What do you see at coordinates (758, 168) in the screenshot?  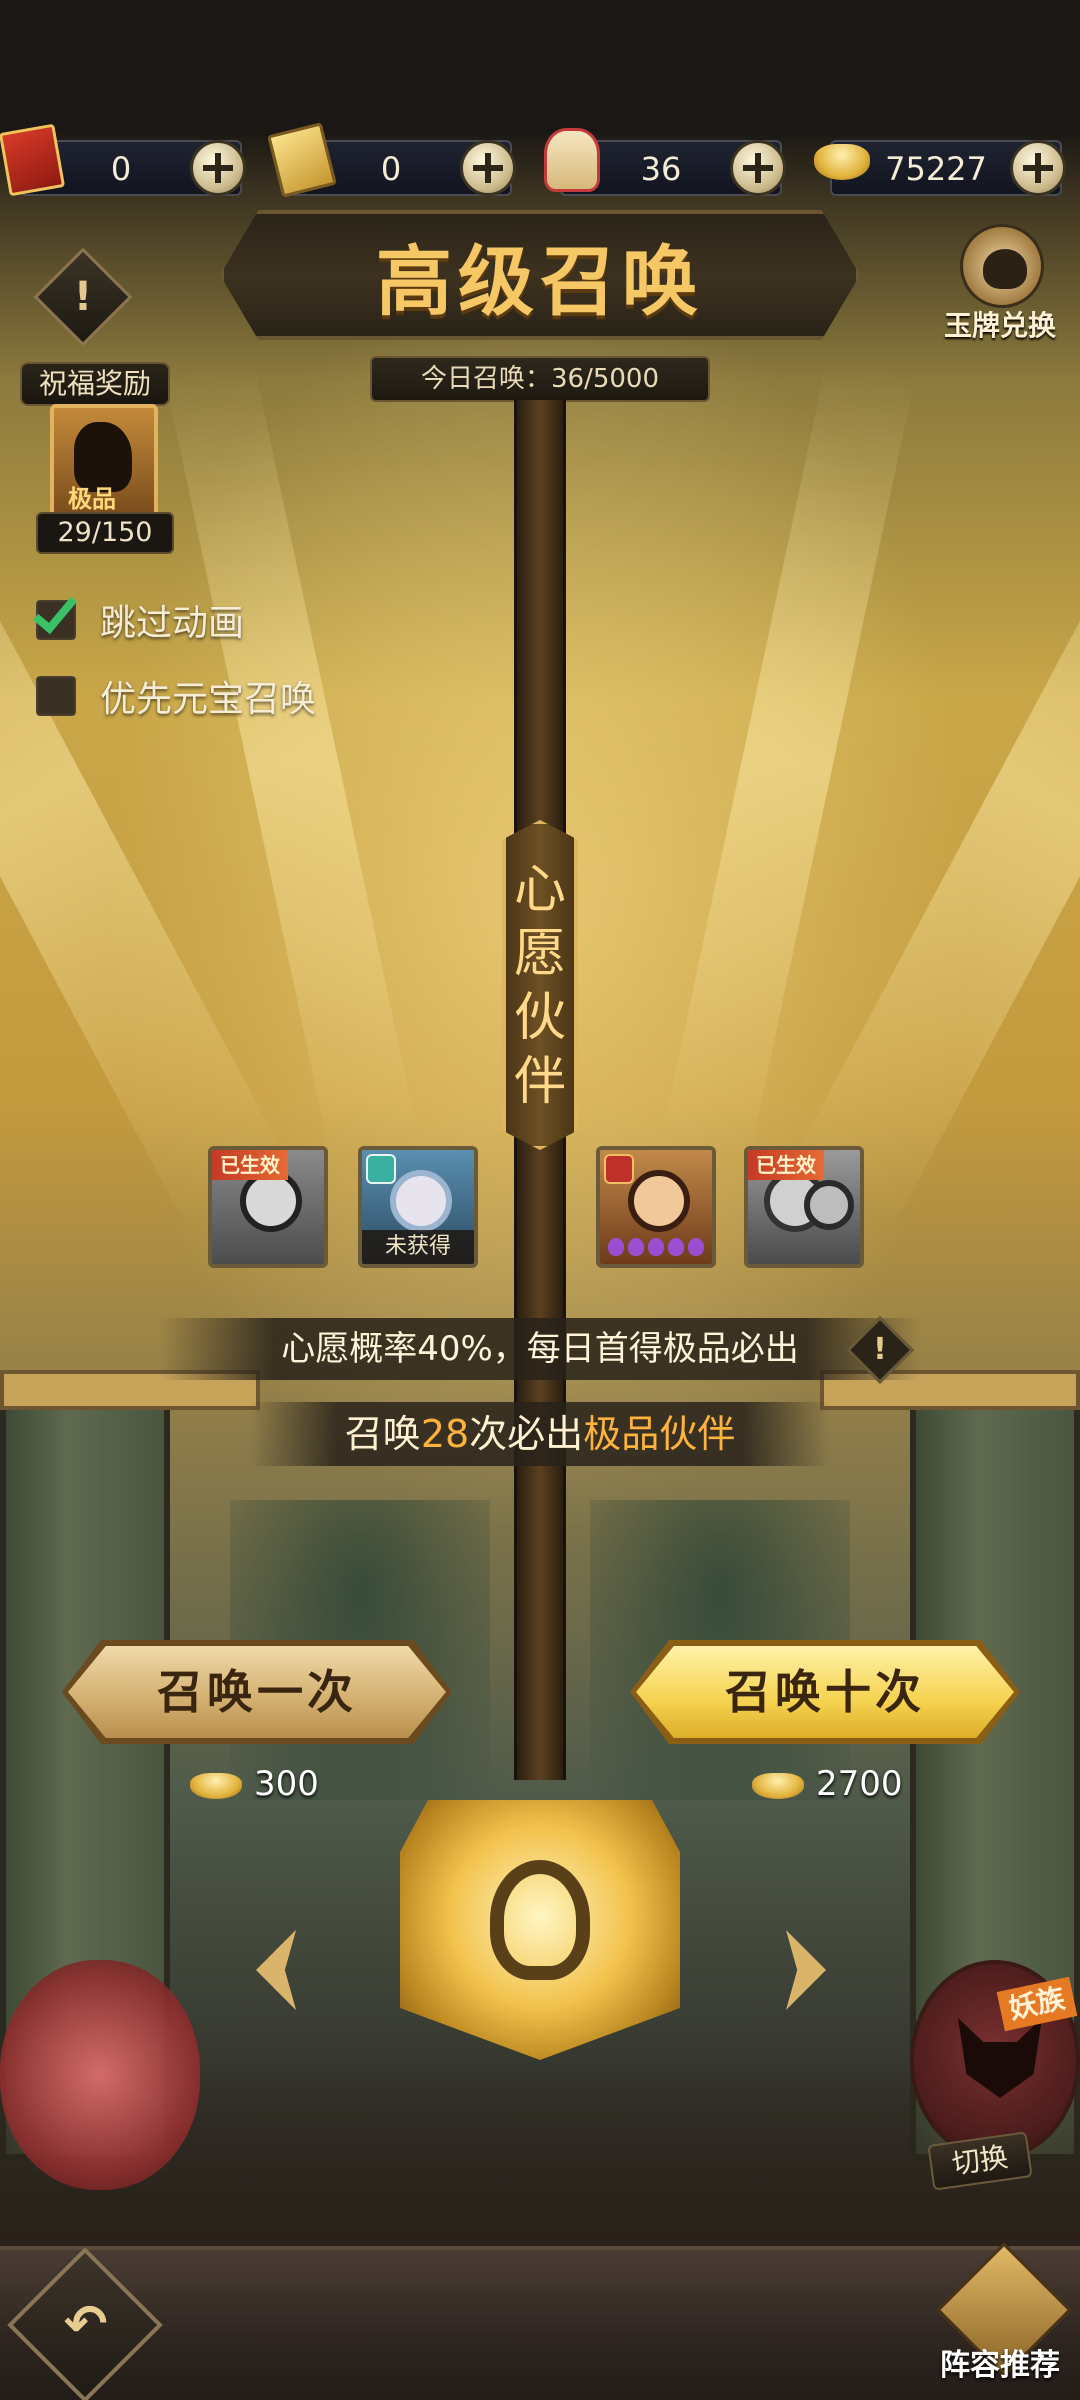 I see `add-lucky-bag-button` at bounding box center [758, 168].